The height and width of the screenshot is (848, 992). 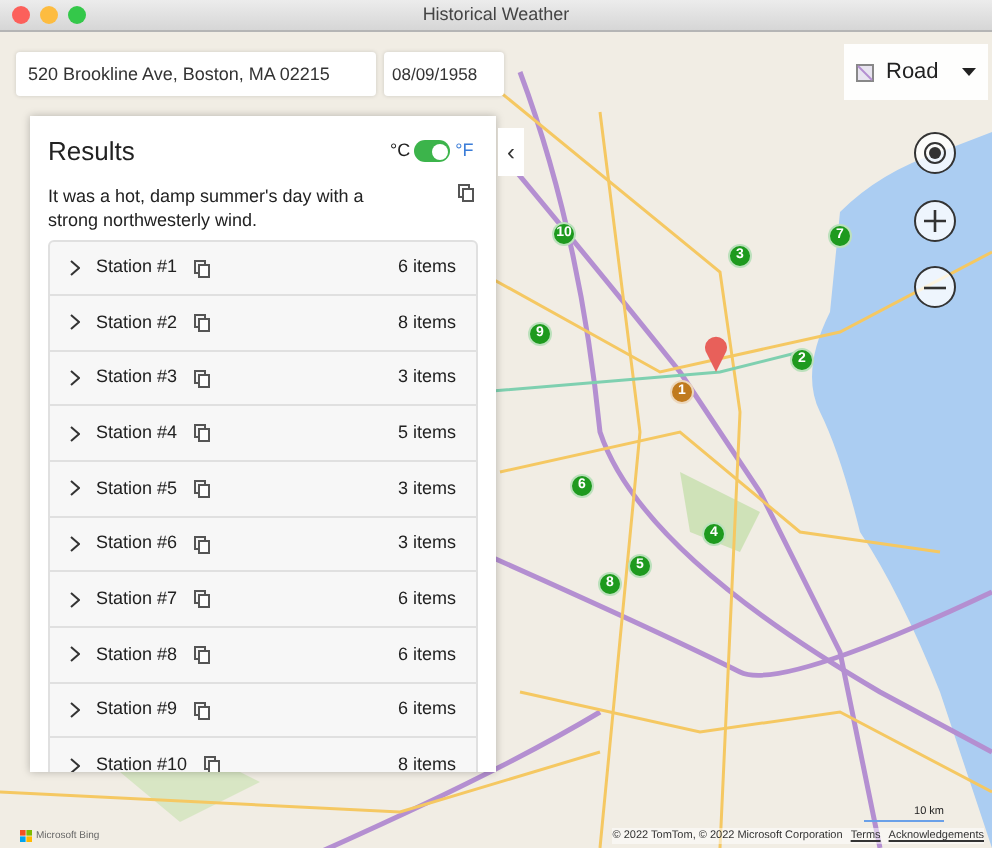 I want to click on unit-toggle, so click(x=432, y=151).